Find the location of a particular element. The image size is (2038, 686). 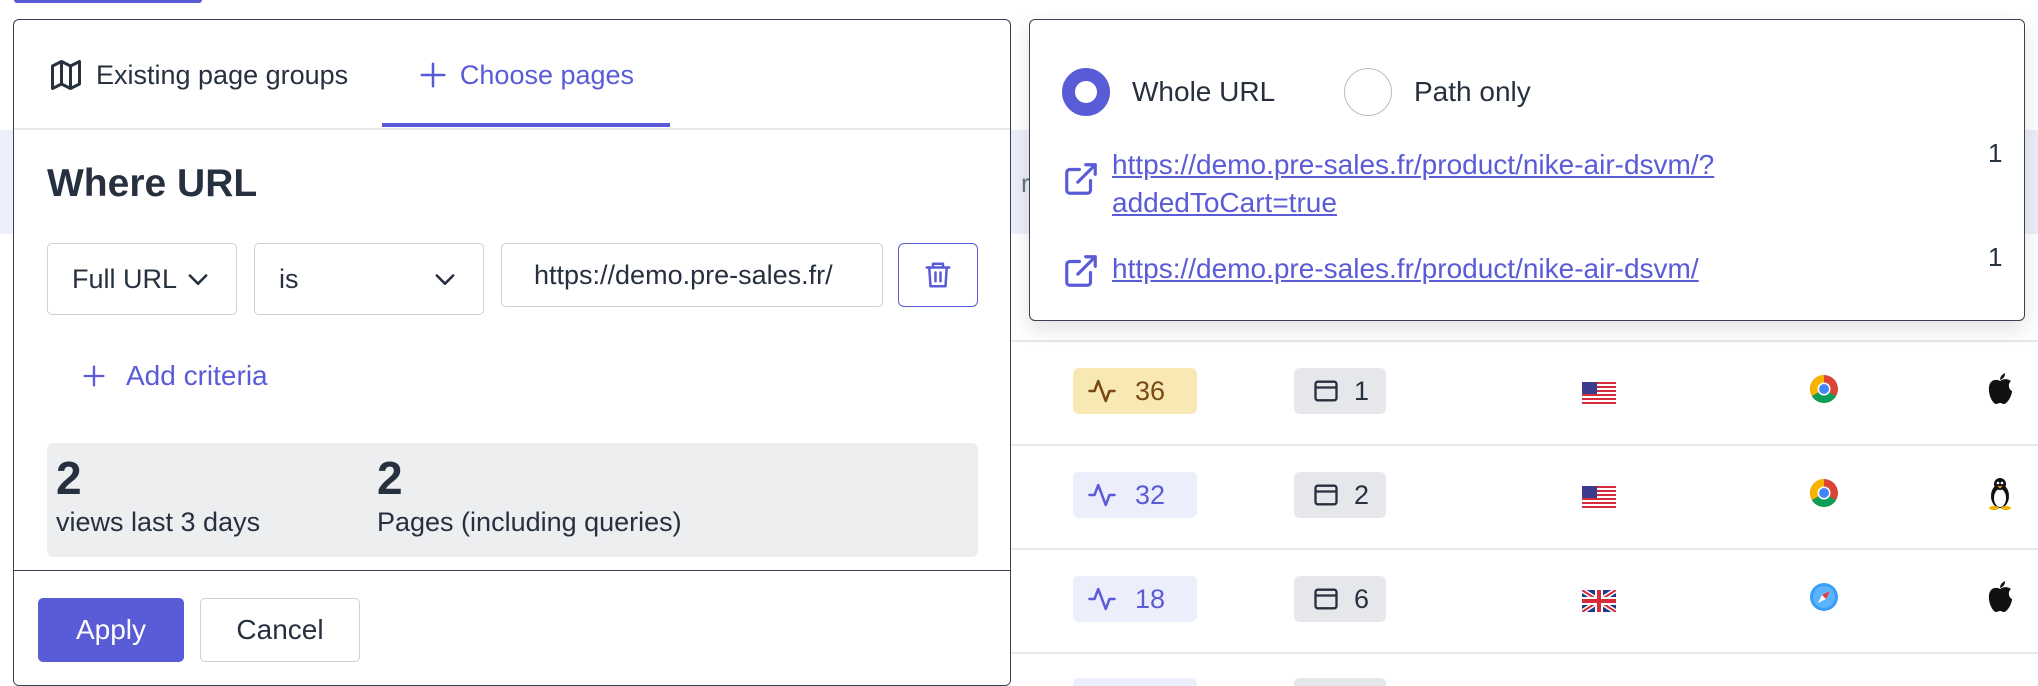

field-select-value: Full URL is located at coordinates (125, 278).